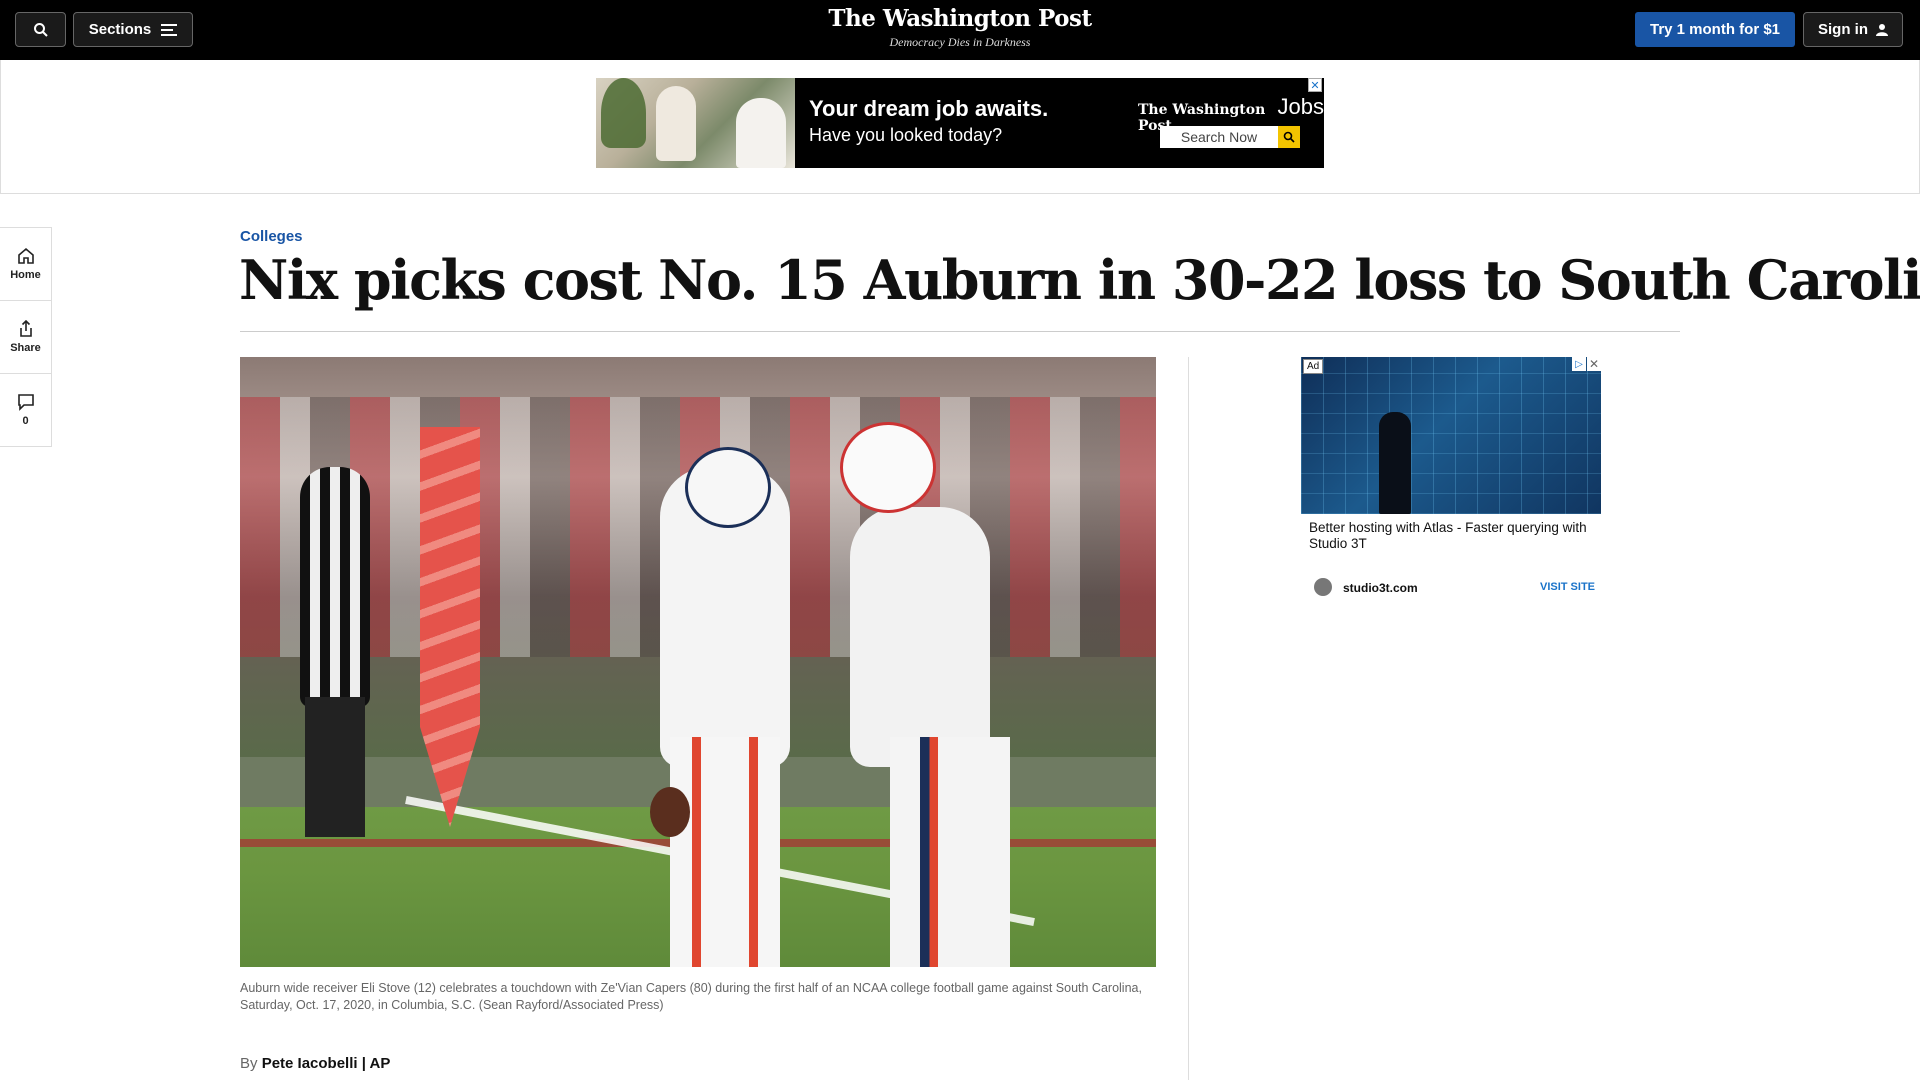 This screenshot has width=1920, height=1080. I want to click on sign-in-label: Sign in, so click(1843, 29).